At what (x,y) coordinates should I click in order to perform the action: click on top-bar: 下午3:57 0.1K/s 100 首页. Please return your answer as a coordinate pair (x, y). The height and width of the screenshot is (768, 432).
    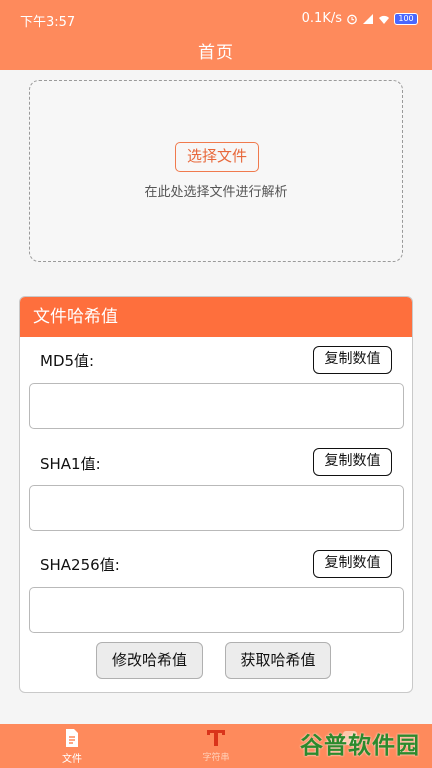
    Looking at the image, I should click on (216, 35).